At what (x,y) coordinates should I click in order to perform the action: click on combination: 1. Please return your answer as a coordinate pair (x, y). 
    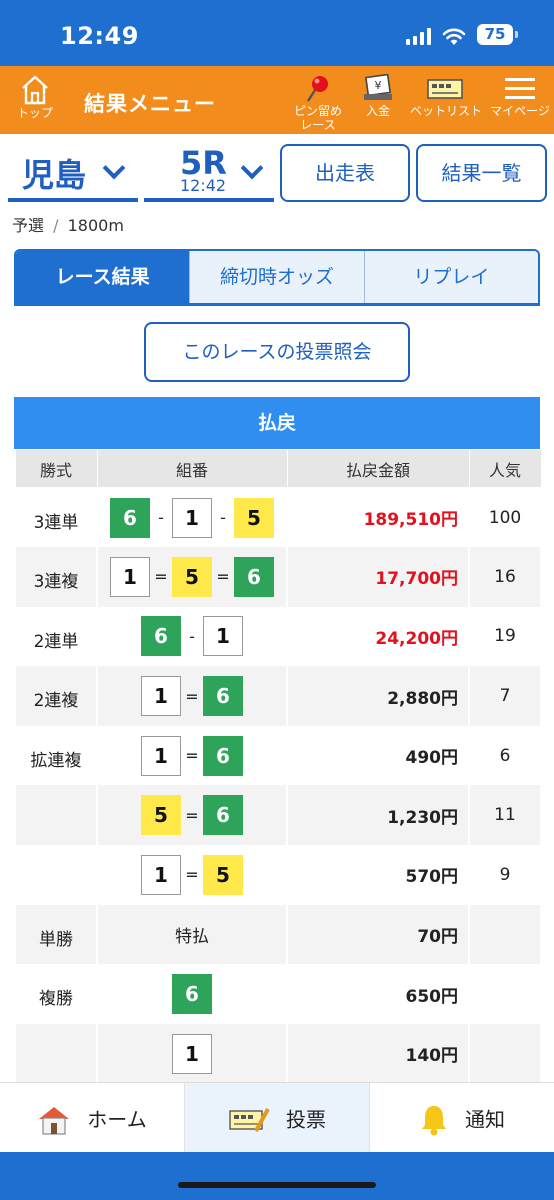
    Looking at the image, I should click on (192, 1053).